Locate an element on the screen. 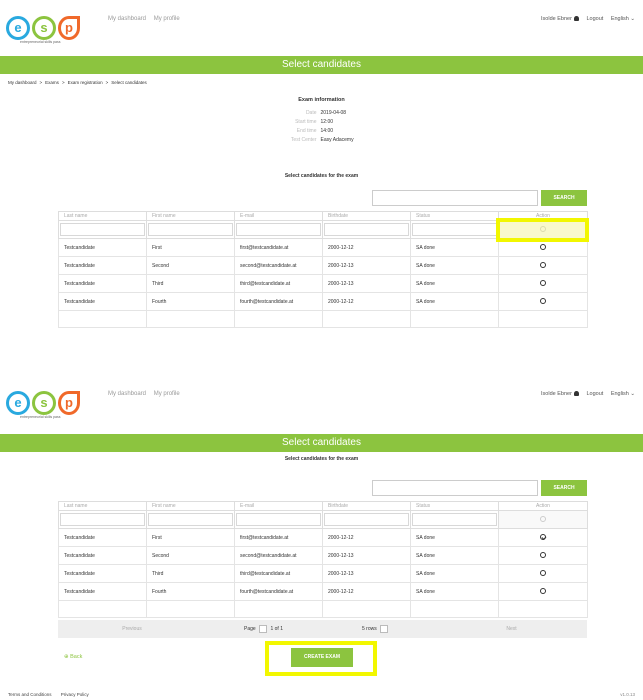 The height and width of the screenshot is (700, 643). logo-tagline: entrepreneurial skills pass is located at coordinates (40, 42).